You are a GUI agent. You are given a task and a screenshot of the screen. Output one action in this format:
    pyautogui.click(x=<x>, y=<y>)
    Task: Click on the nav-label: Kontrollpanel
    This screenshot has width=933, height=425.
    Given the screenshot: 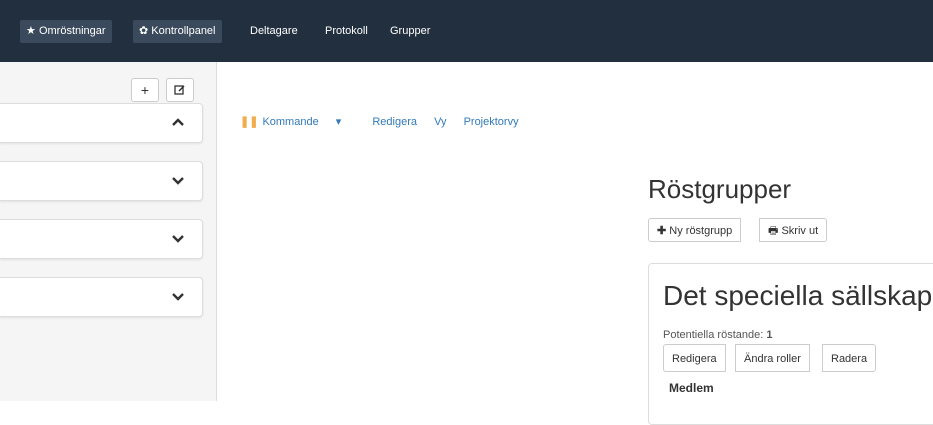 What is the action you would take?
    pyautogui.click(x=183, y=31)
    